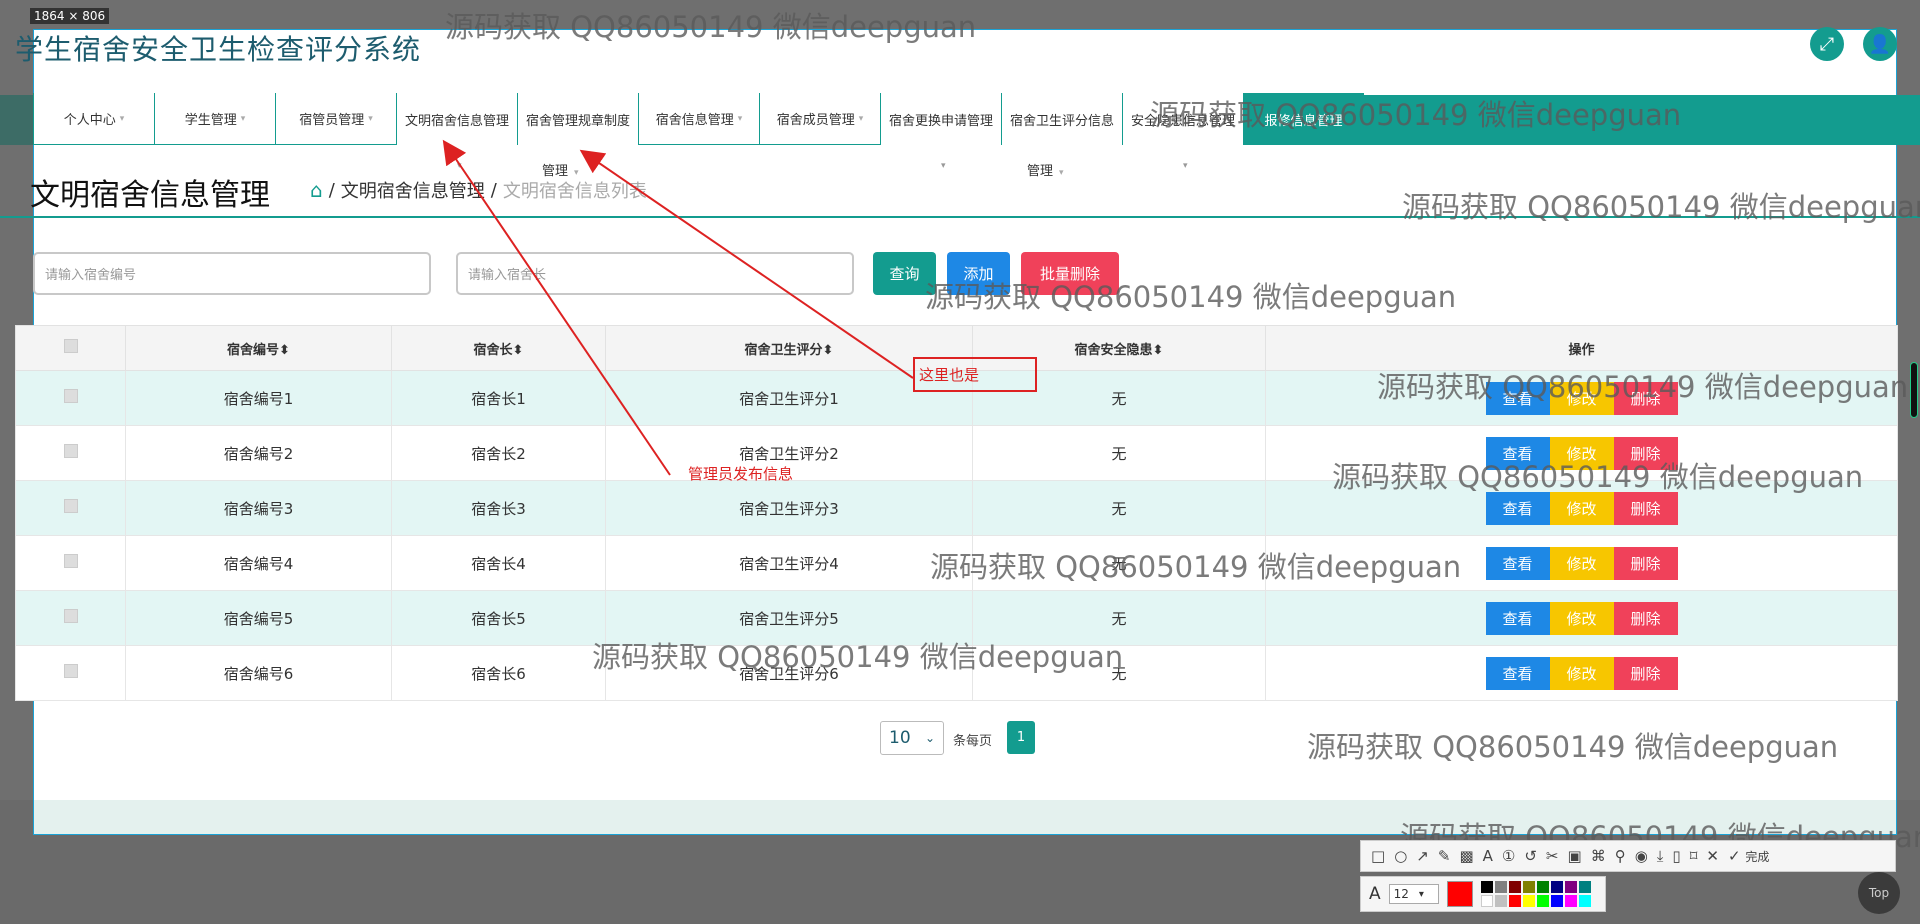  I want to click on font-size-select: 12 ▾, so click(1413, 894).